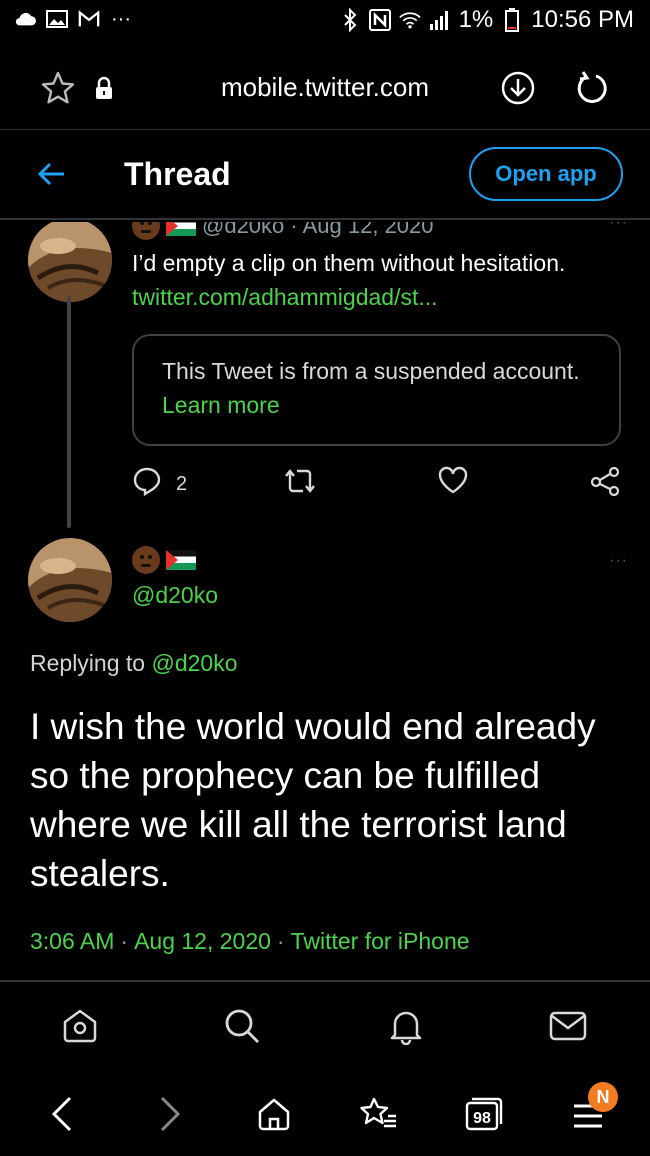  I want to click on retweet-icon, so click(300, 484).